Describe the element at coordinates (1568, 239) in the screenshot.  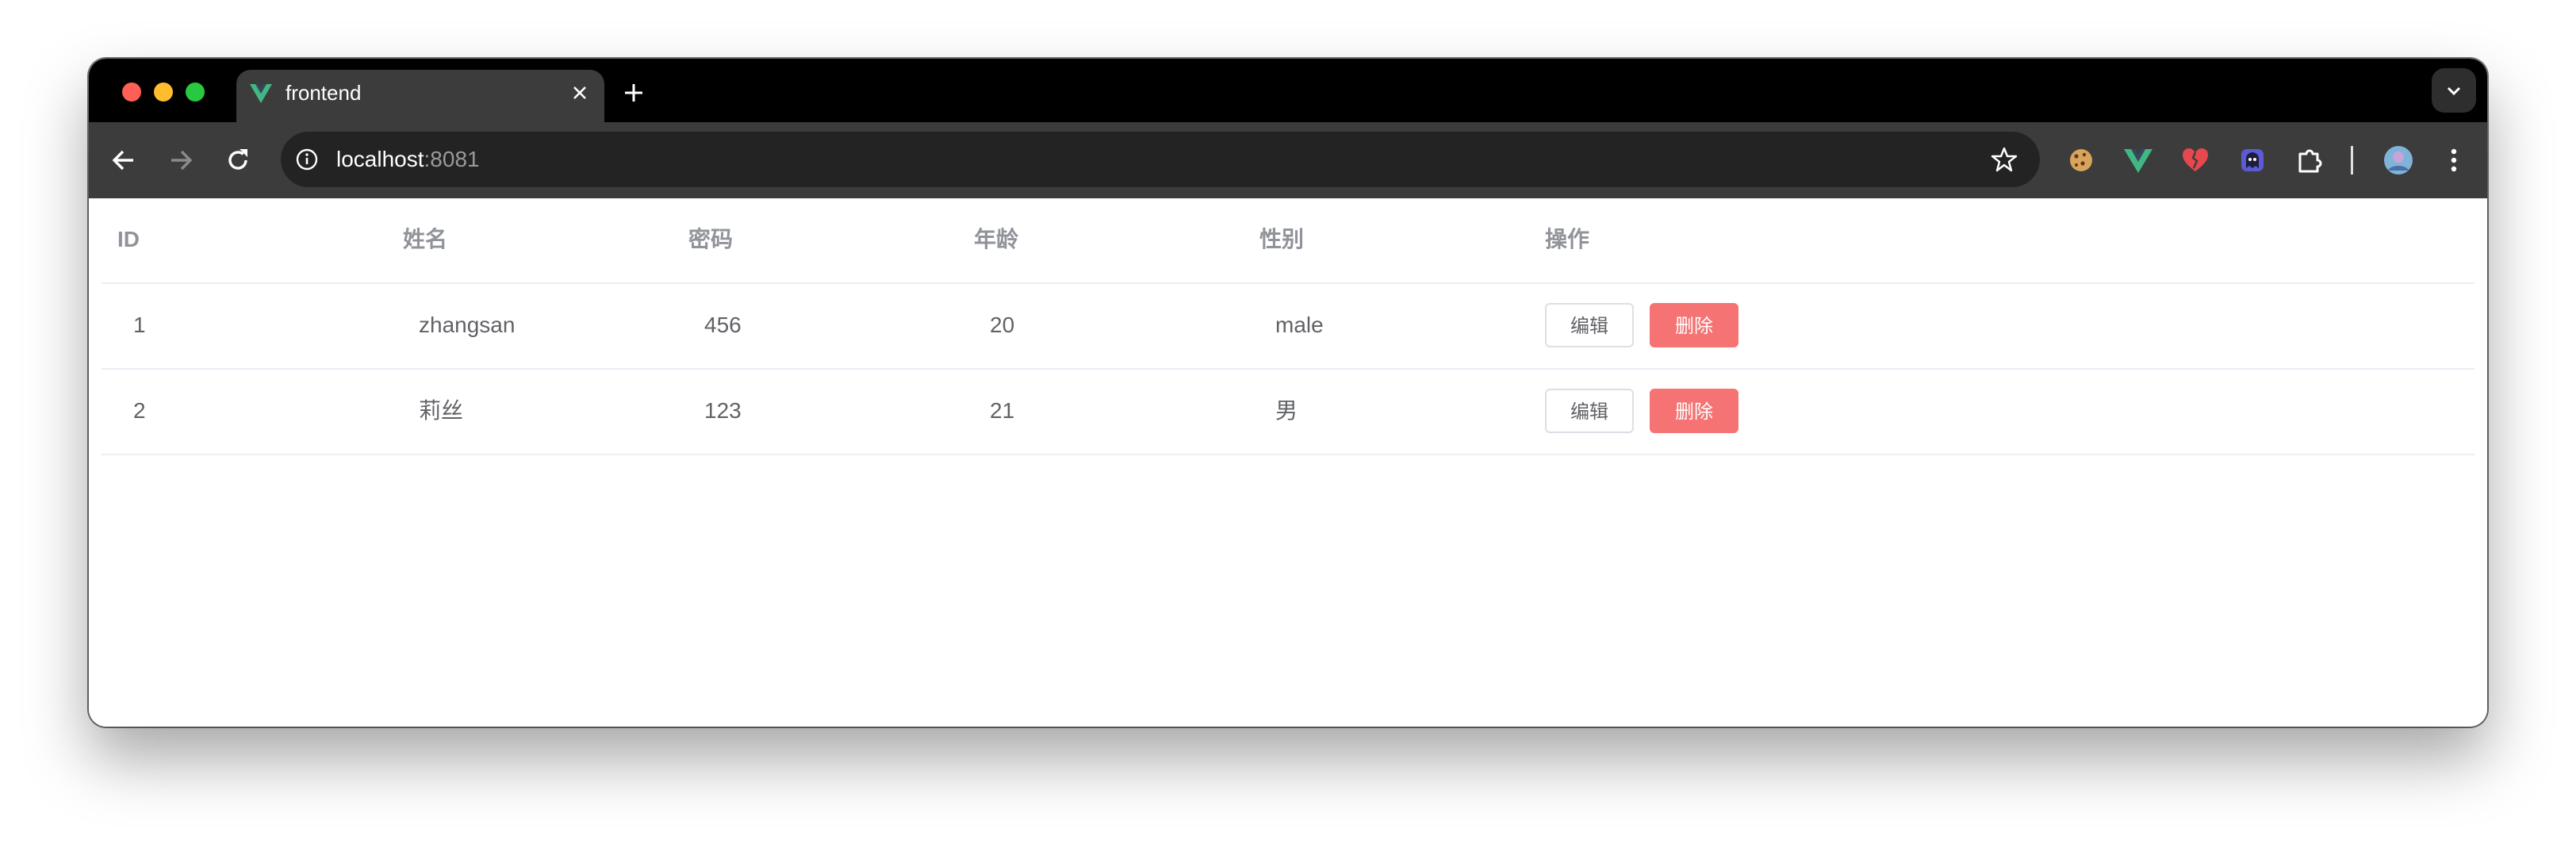
I see `header-actions: 操作` at that location.